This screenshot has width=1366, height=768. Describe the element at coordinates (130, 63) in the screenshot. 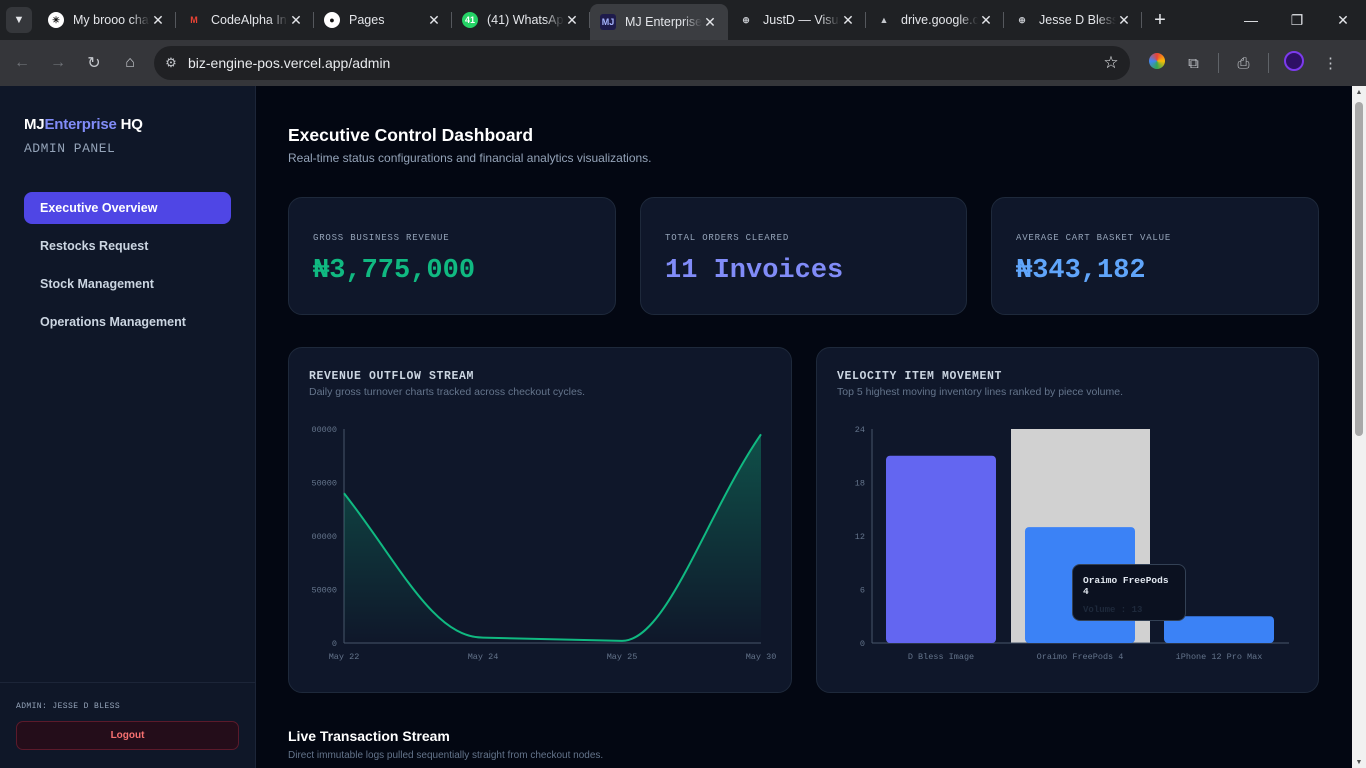

I see `home-icon: ⌂` at that location.